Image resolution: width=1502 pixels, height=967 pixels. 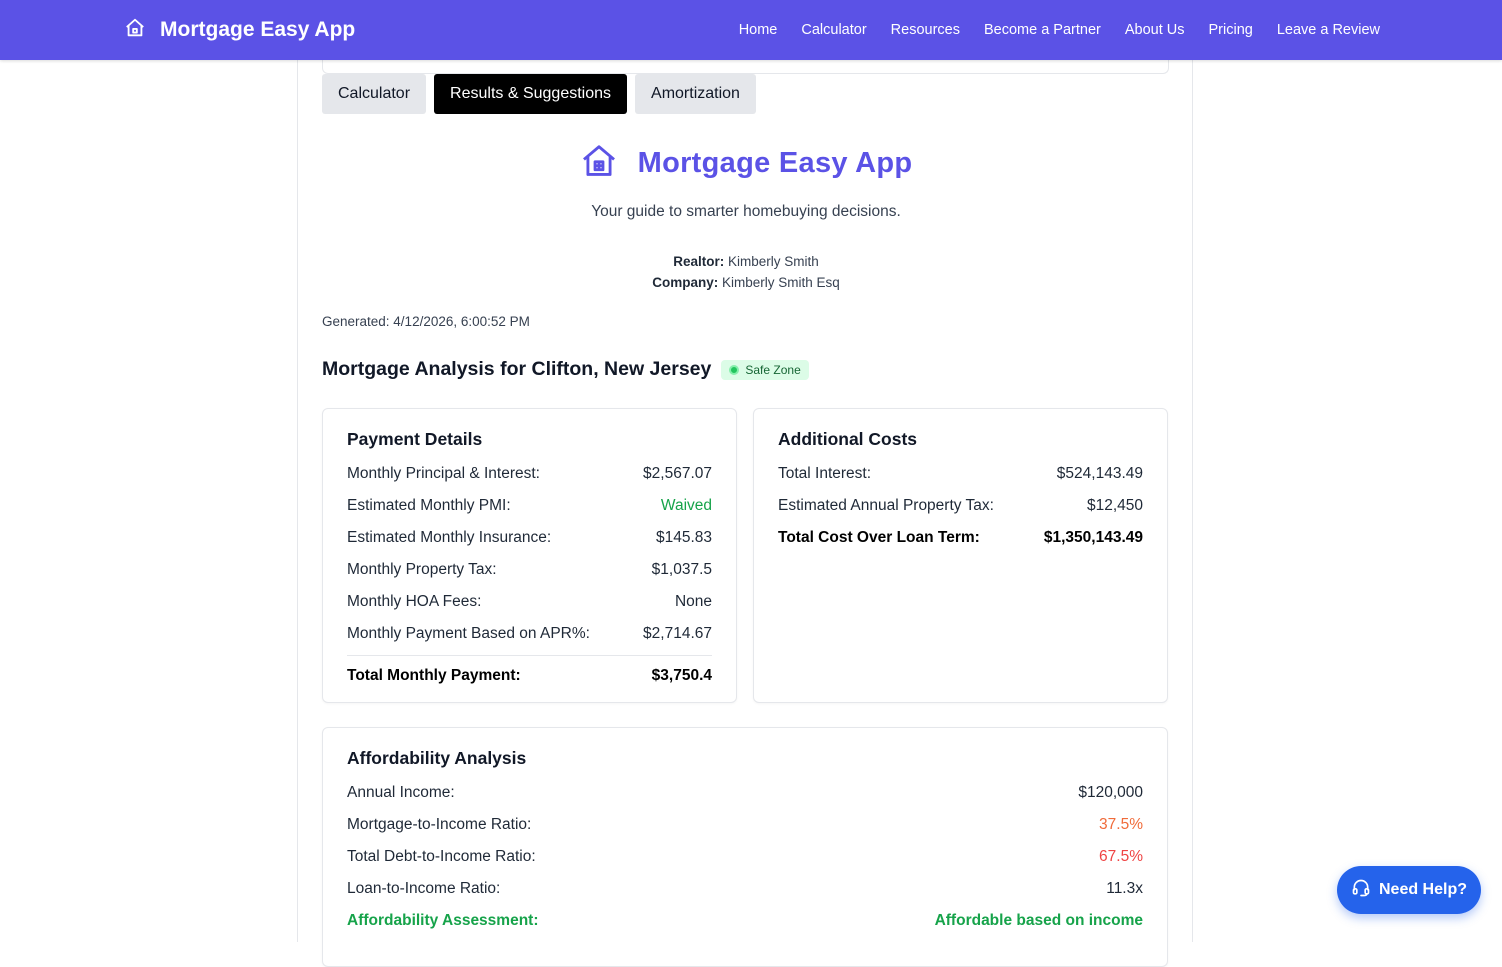 I want to click on assessment-label: Affordability Assessment:, so click(x=443, y=920).